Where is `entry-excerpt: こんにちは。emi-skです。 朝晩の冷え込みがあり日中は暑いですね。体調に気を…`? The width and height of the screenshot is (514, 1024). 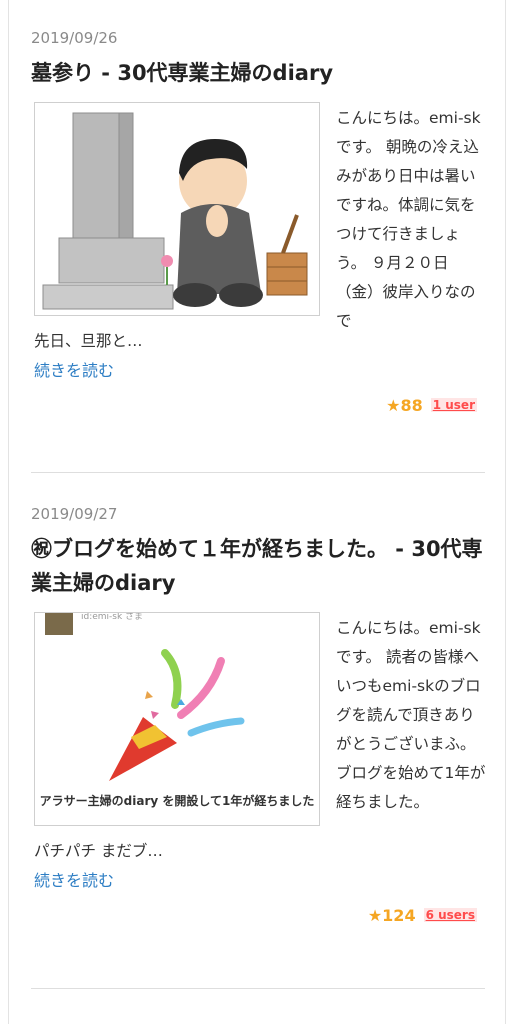
entry-excerpt: こんにちは。emi-skです。 朝晩の冷え込みがあり日中は暑いですね。体調に気を… is located at coordinates (408, 219).